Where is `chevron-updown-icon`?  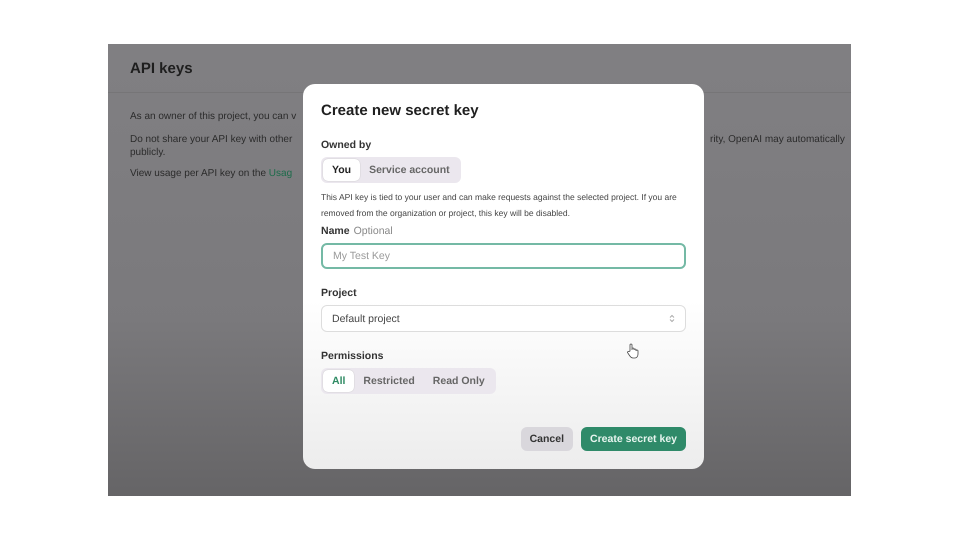
chevron-updown-icon is located at coordinates (672, 318).